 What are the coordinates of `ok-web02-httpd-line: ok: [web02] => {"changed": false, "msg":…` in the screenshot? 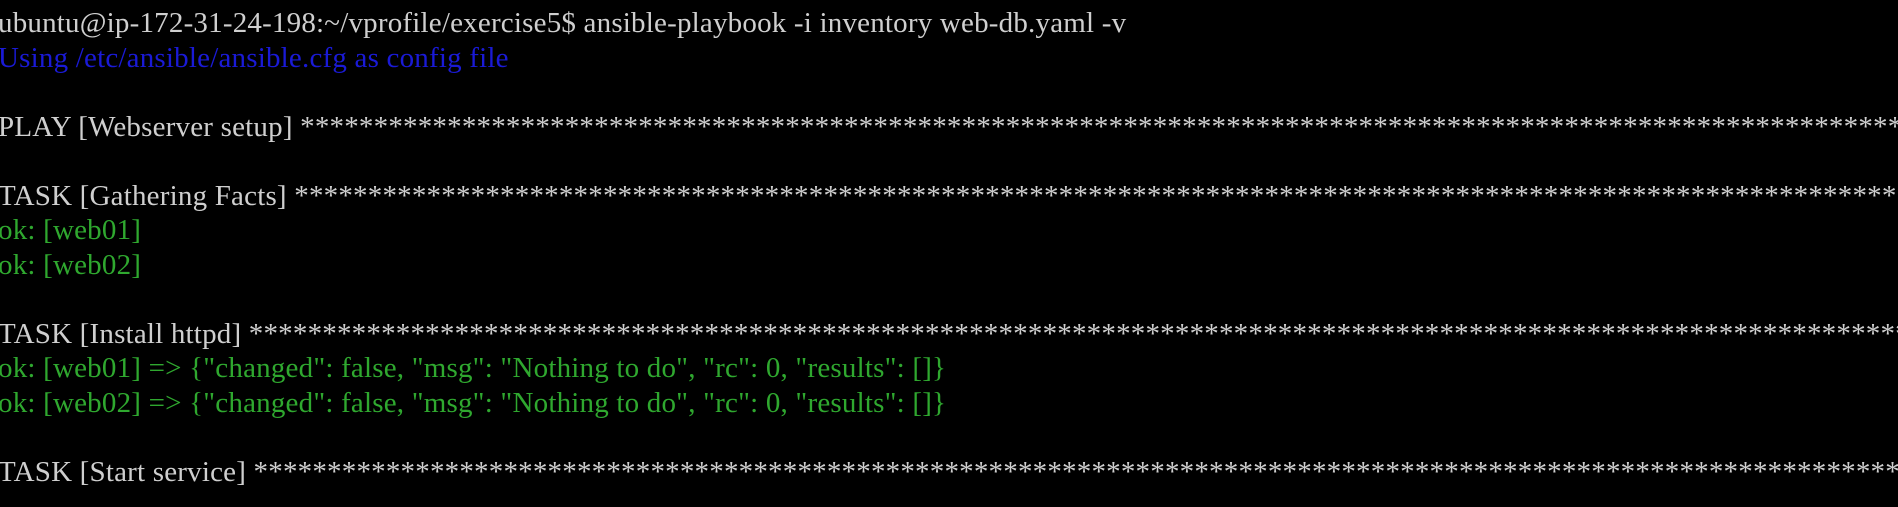 It's located at (473, 402).